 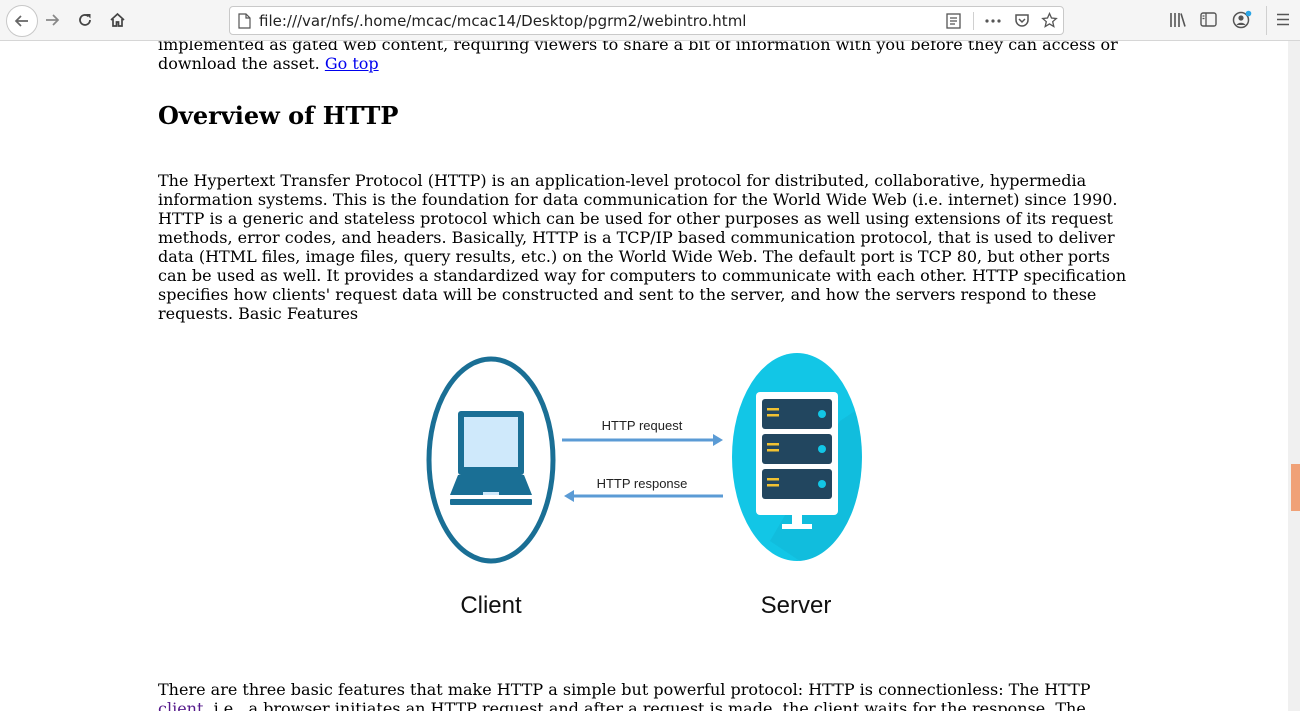 What do you see at coordinates (642, 440) in the screenshot?
I see `request-arrow` at bounding box center [642, 440].